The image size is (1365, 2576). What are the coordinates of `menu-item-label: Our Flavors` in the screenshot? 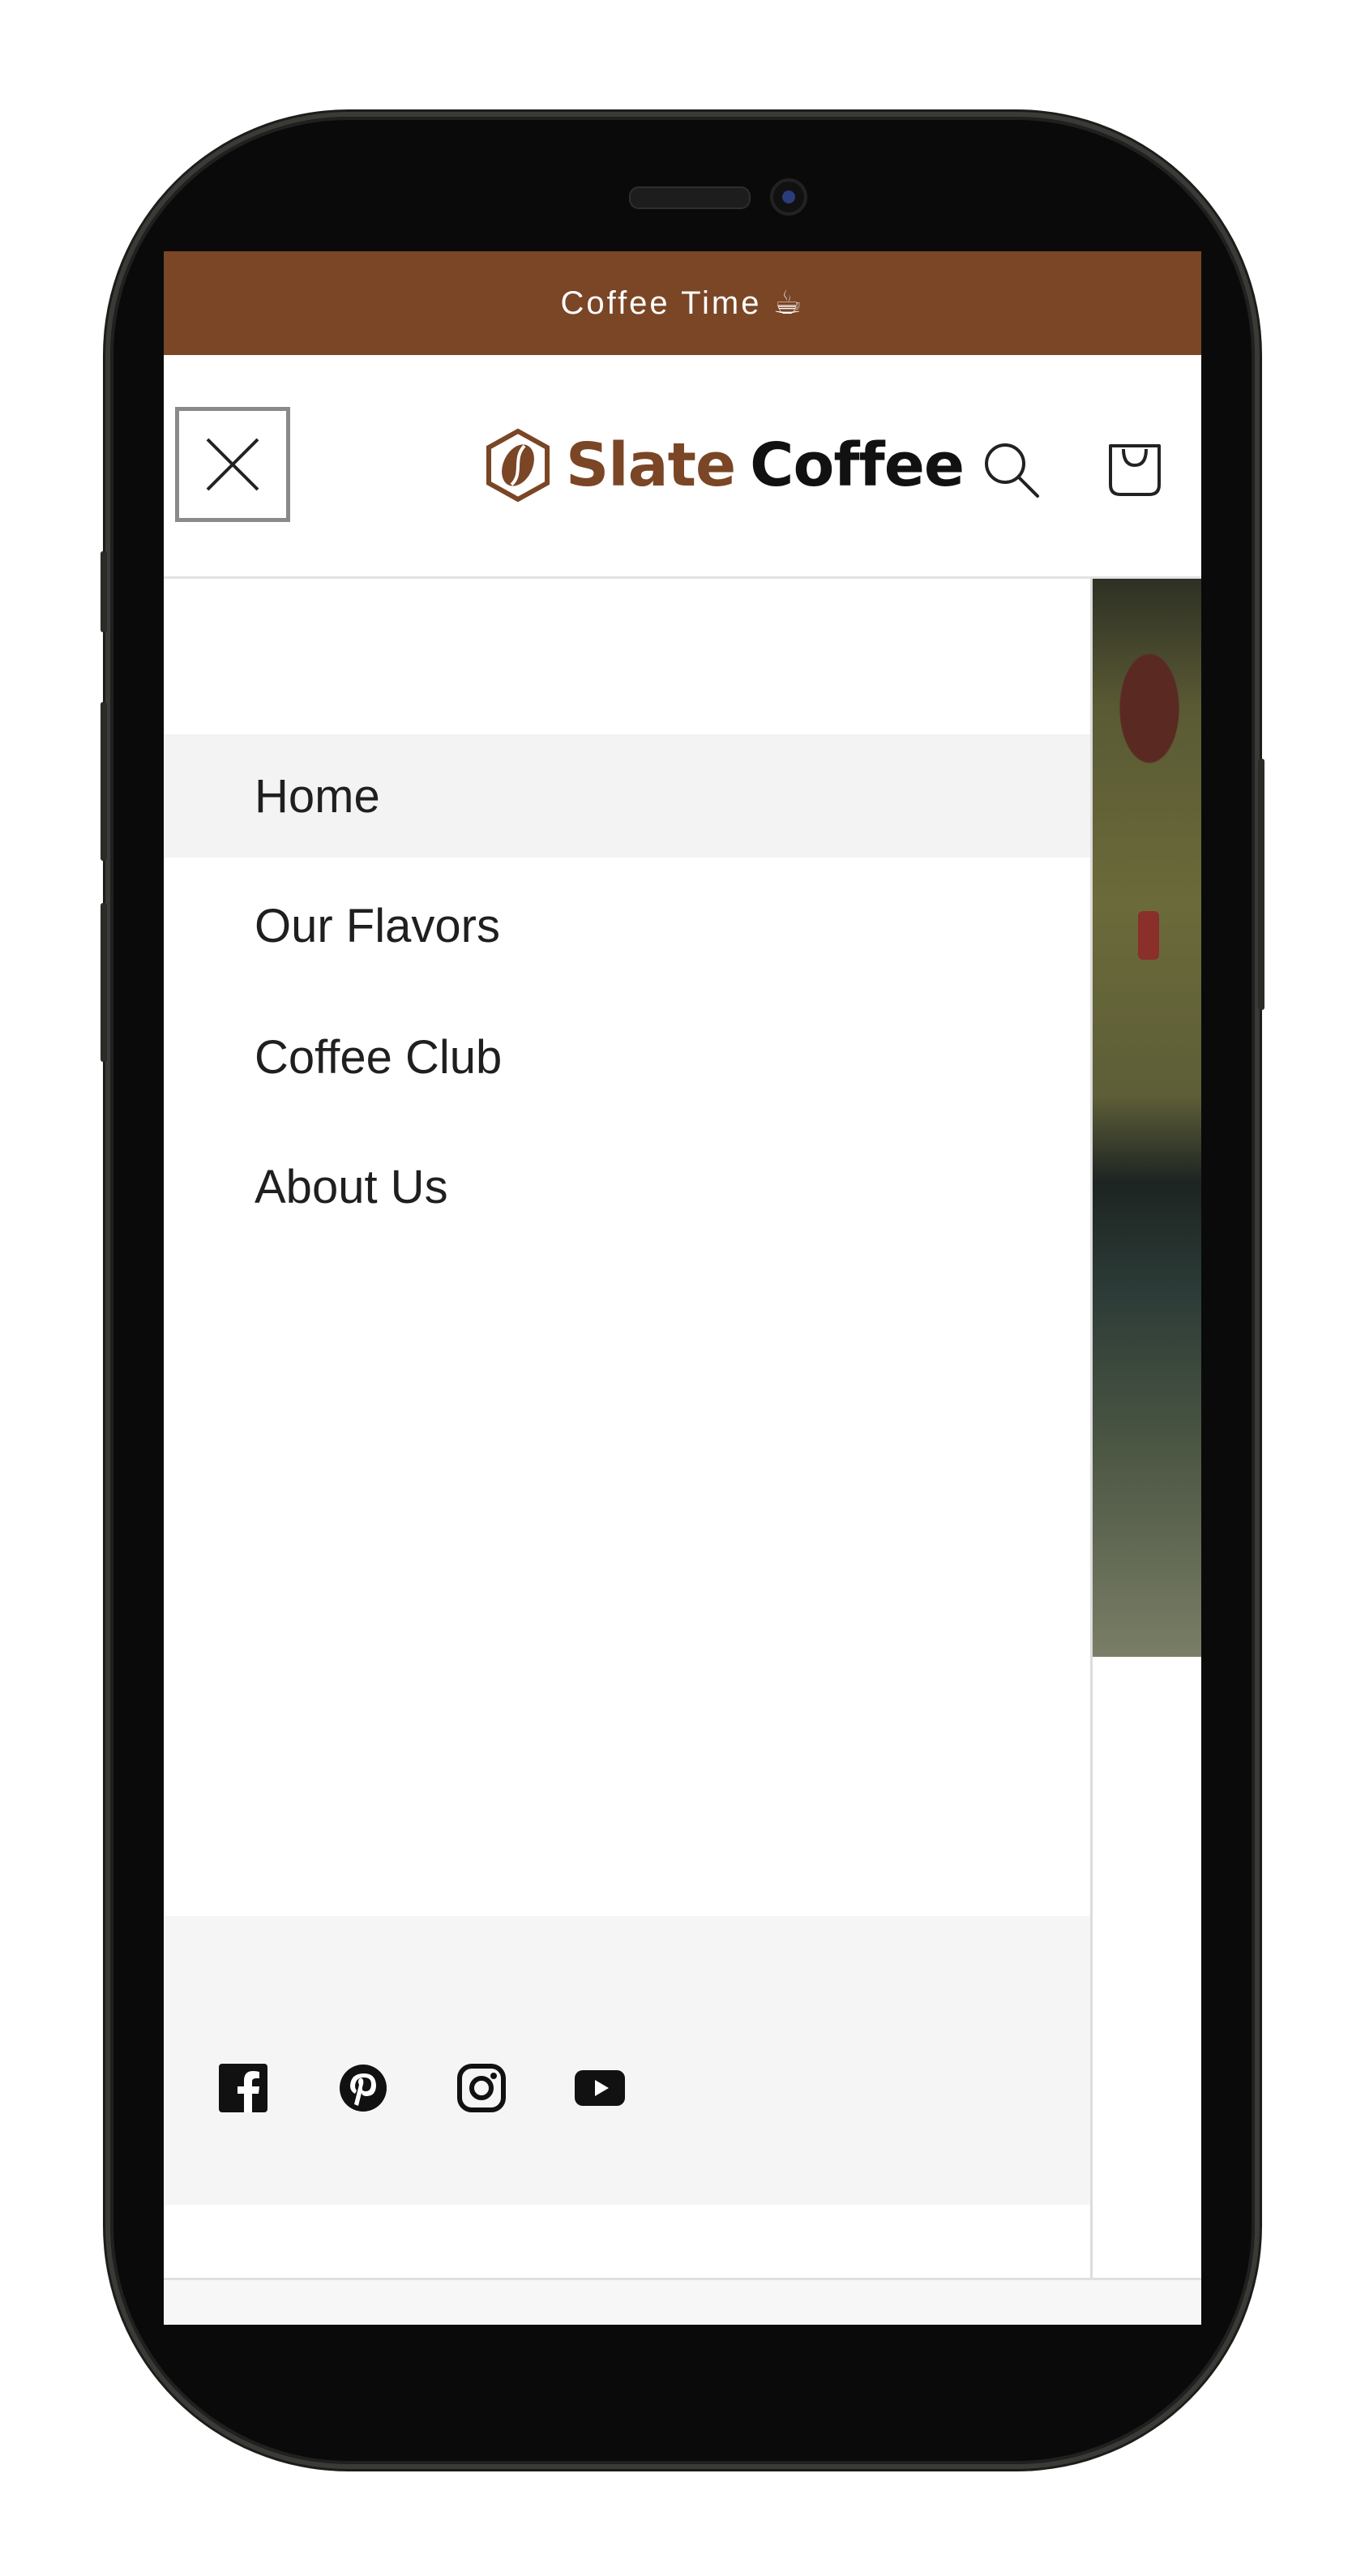 It's located at (377, 925).